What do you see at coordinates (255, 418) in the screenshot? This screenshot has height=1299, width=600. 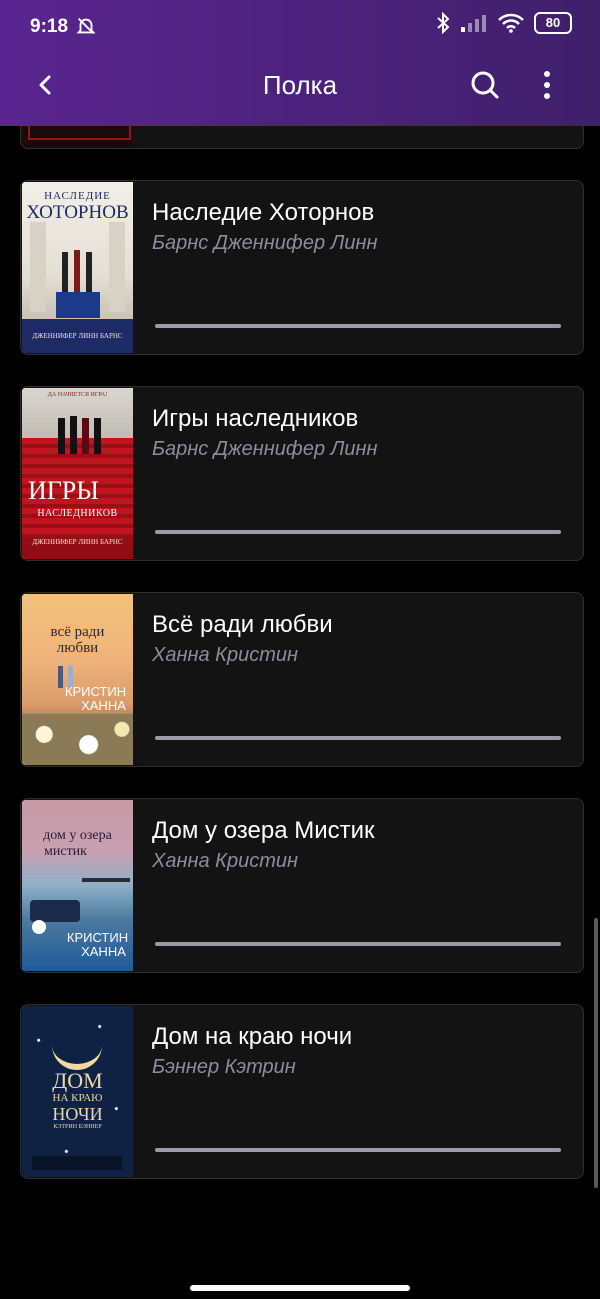 I see `book-title: Игры наследников` at bounding box center [255, 418].